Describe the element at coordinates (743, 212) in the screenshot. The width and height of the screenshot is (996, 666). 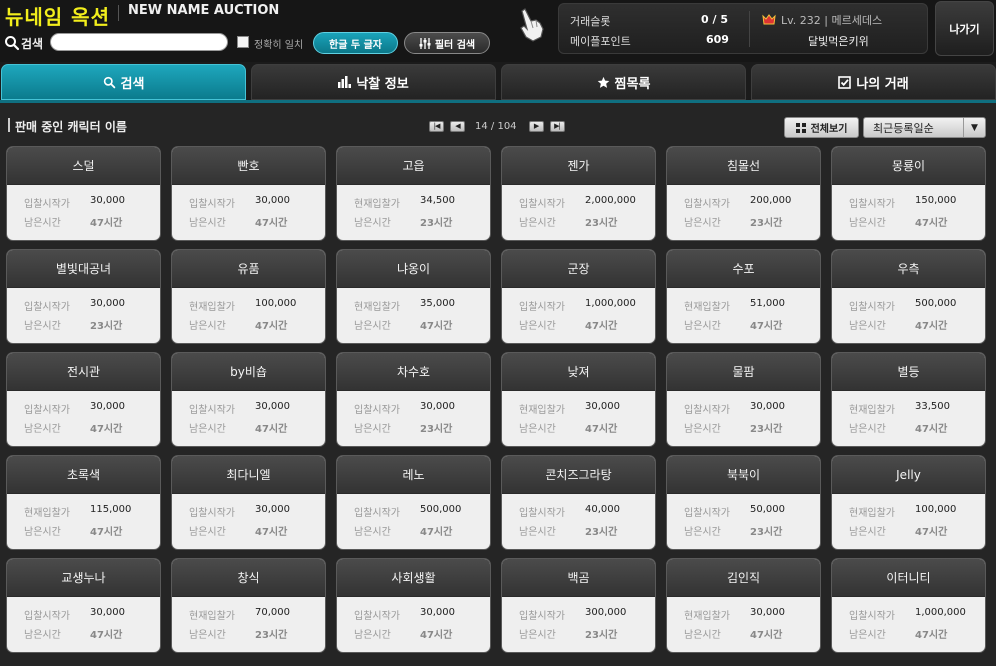
I see `card-body: 입찰시작가 200,000 남은시간 23시간` at that location.